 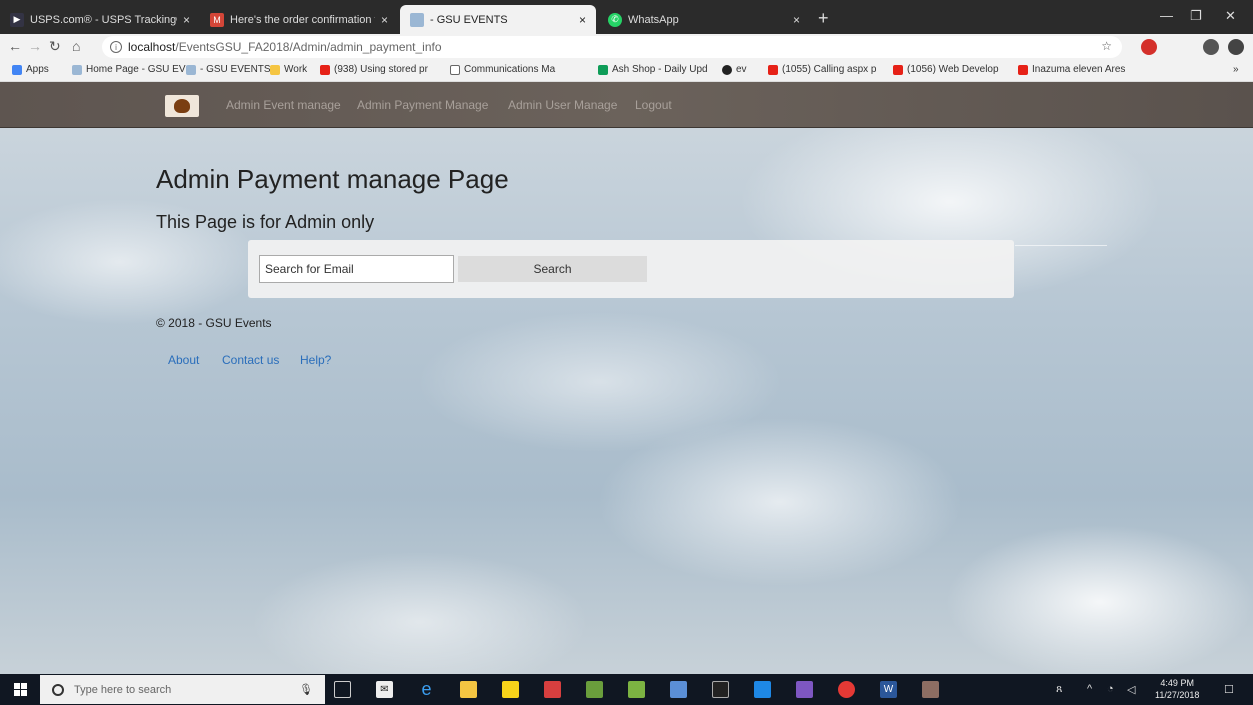 I want to click on bookmark-work: Work, so click(x=288, y=69).